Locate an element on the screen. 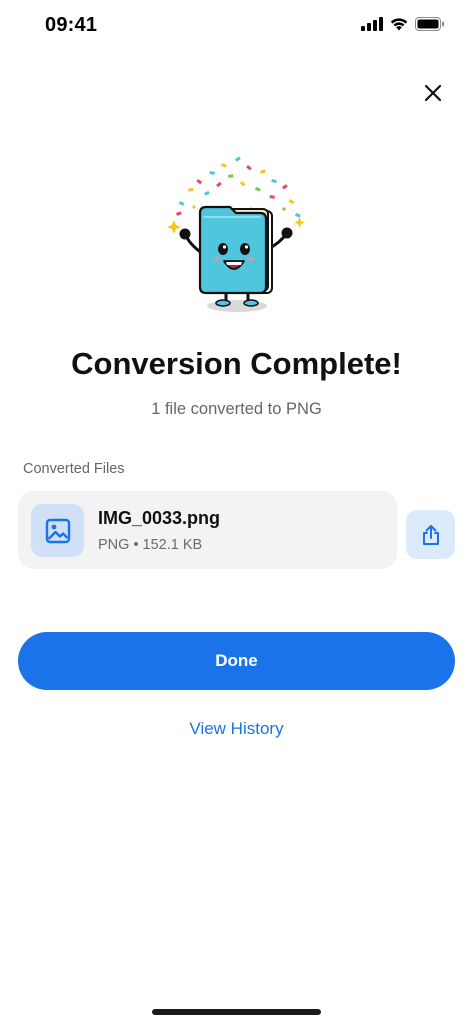 This screenshot has height=1024, width=473. celebration-illustration is located at coordinates (237, 237).